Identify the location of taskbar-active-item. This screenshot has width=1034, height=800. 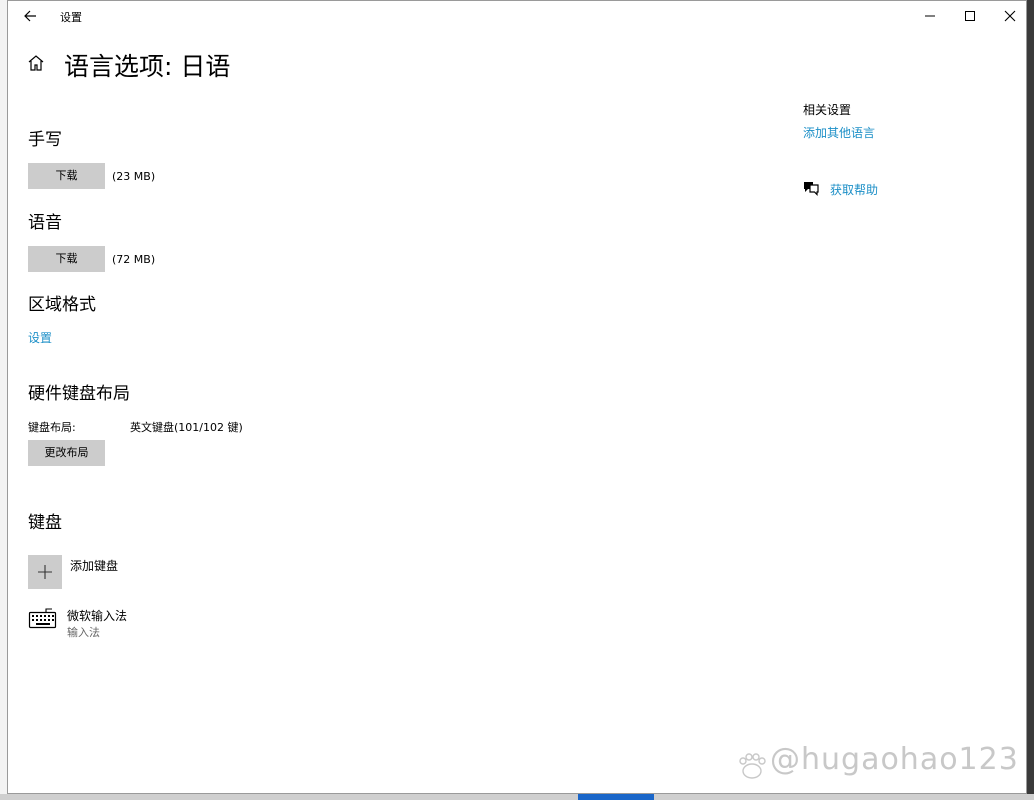
(616, 797).